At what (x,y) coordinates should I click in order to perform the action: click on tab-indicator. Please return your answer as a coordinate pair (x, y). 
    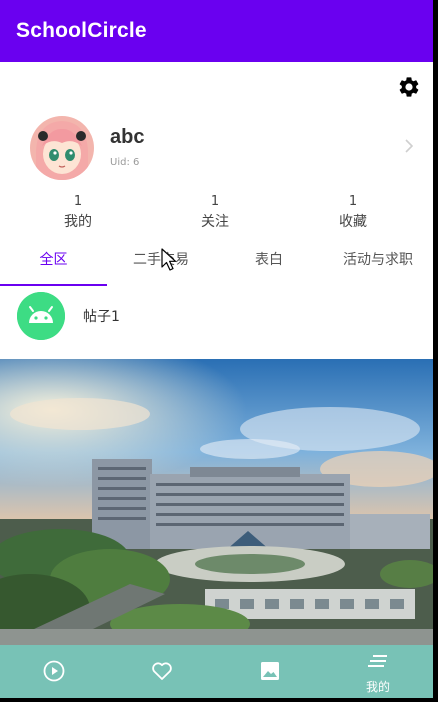
    Looking at the image, I should click on (53, 285).